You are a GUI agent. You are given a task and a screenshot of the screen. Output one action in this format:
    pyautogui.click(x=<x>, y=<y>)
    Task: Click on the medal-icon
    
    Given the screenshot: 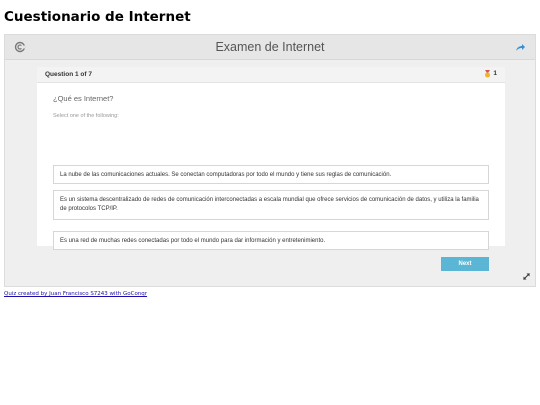 What is the action you would take?
    pyautogui.click(x=488, y=74)
    